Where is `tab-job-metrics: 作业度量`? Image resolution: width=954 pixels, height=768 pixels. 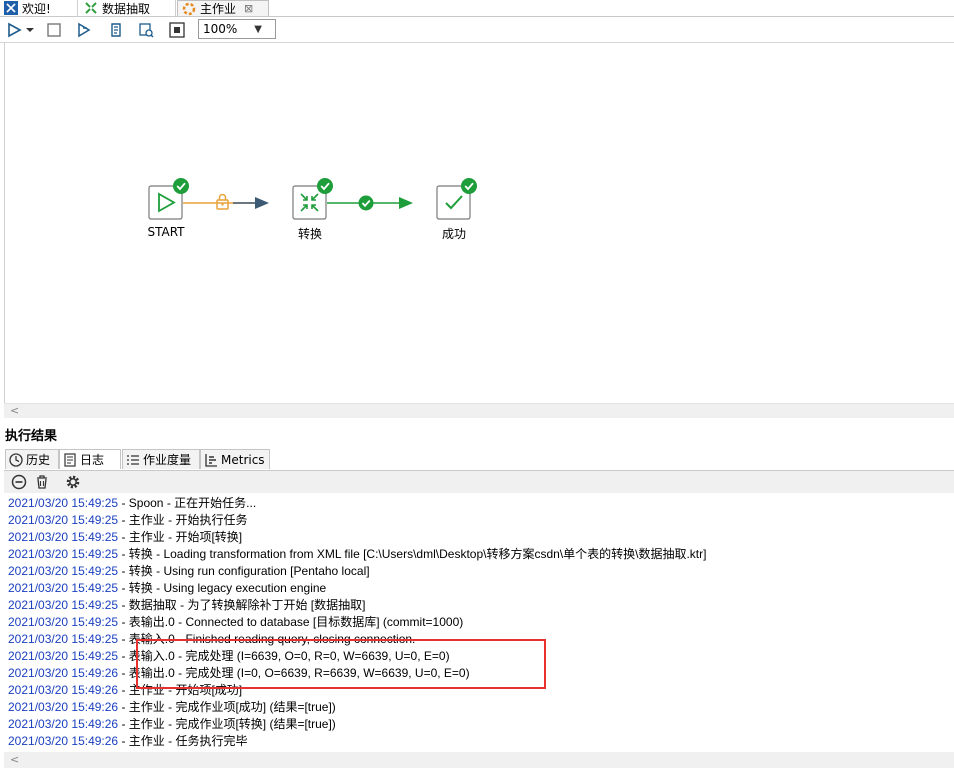 tab-job-metrics: 作业度量 is located at coordinates (161, 459).